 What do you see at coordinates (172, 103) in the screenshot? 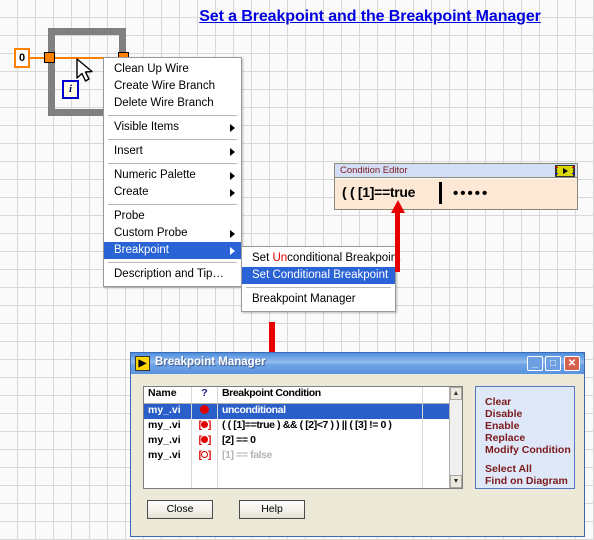
I see `menu-item-delete-wire-branch: Delete Wire Branch` at bounding box center [172, 103].